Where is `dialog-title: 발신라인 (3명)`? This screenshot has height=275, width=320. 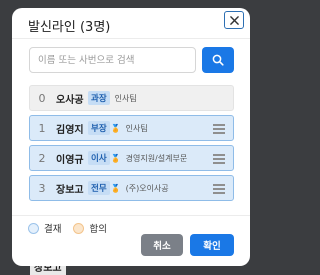
dialog-title: 발신라인 (3명) is located at coordinates (69, 27).